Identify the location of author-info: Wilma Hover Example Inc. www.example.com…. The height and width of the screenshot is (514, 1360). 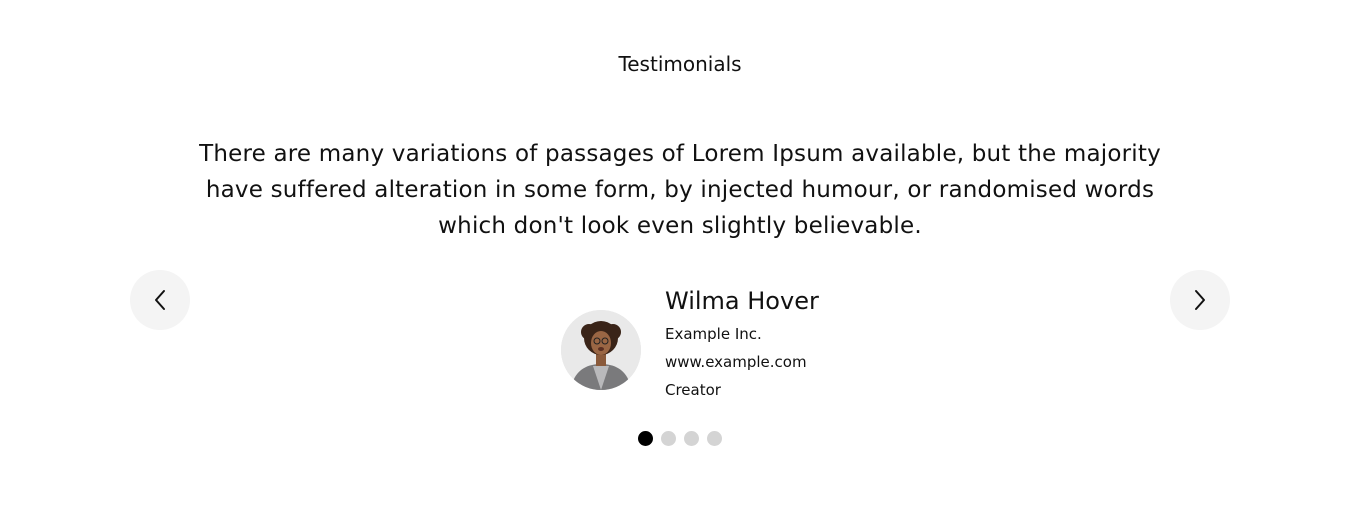
(742, 344).